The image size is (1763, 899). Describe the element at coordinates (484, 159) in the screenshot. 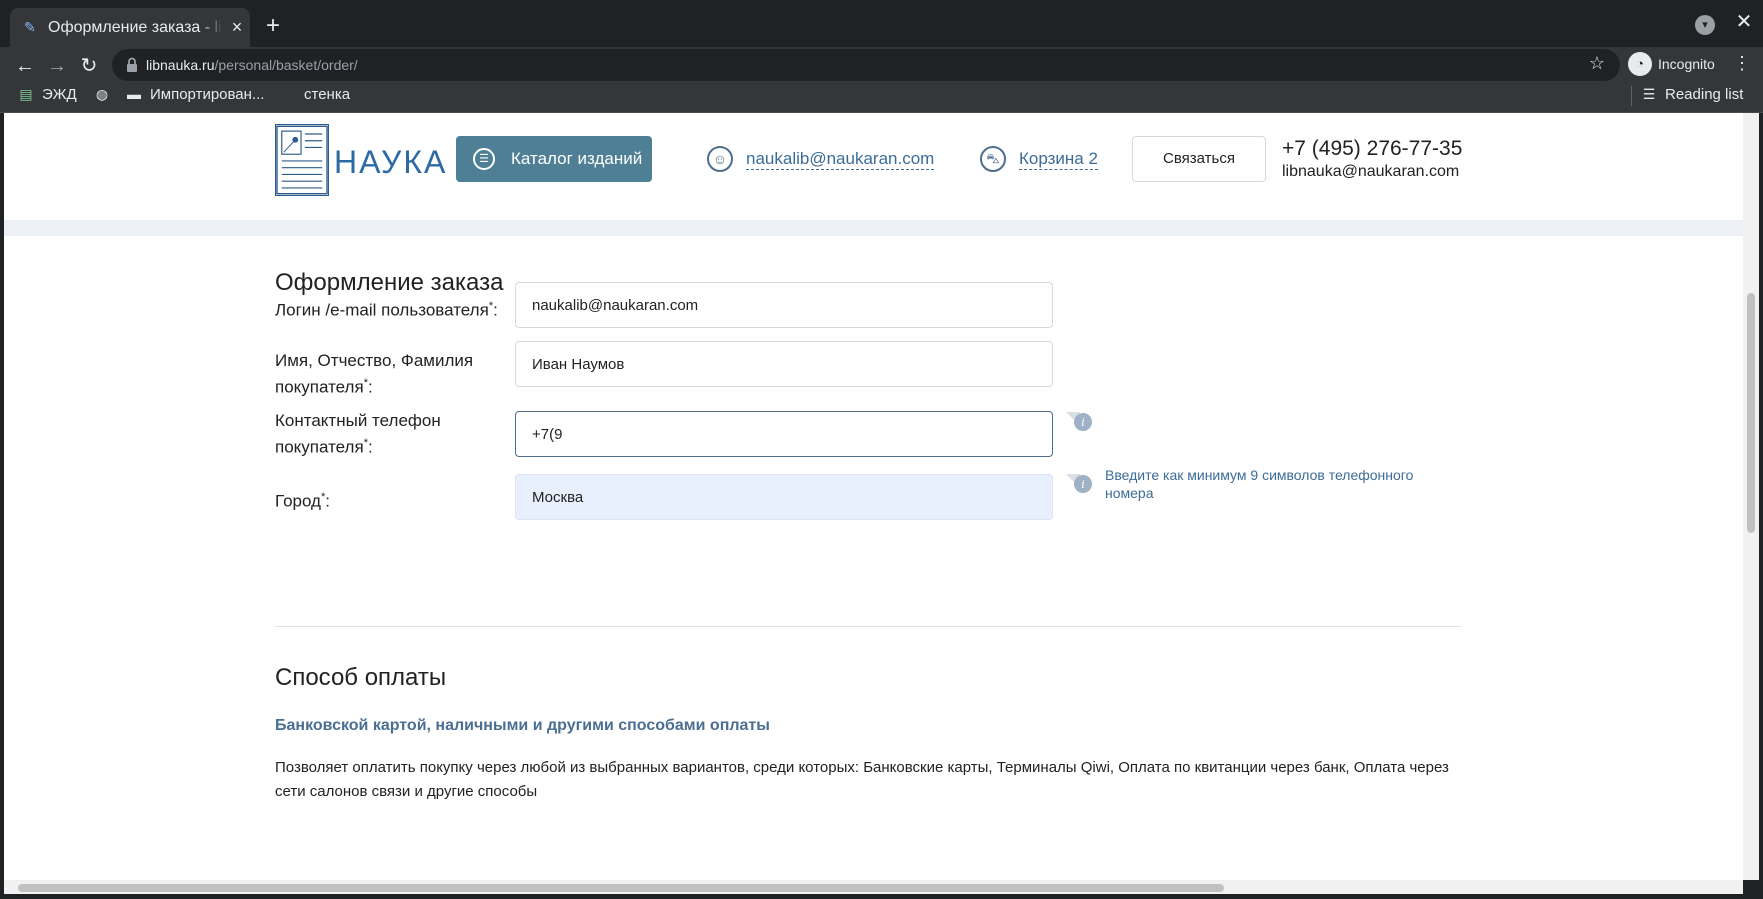

I see `list-icon: ☰` at that location.